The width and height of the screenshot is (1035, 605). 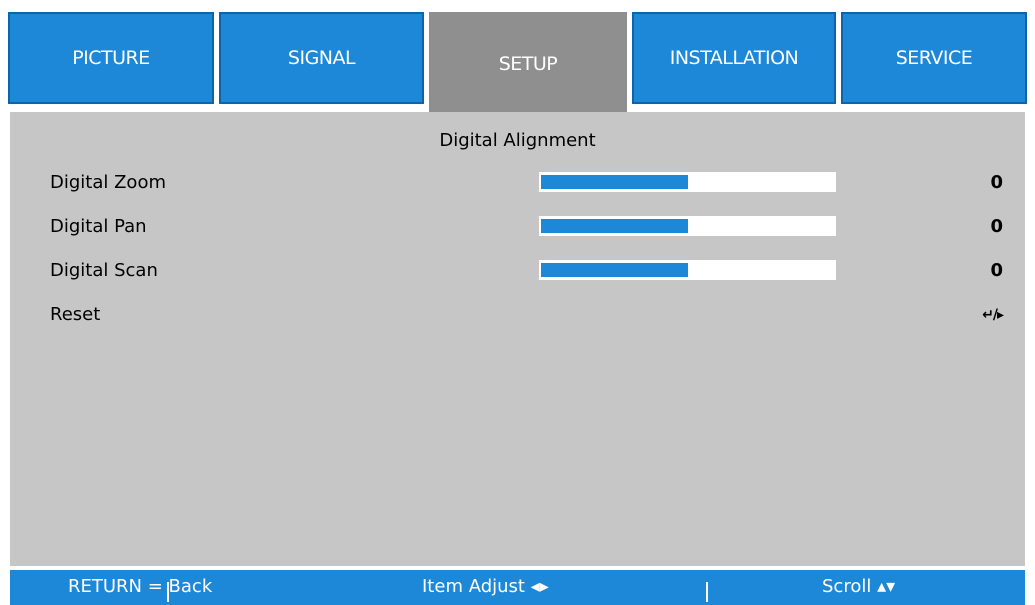 I want to click on digital-scan-slider, so click(x=687, y=270).